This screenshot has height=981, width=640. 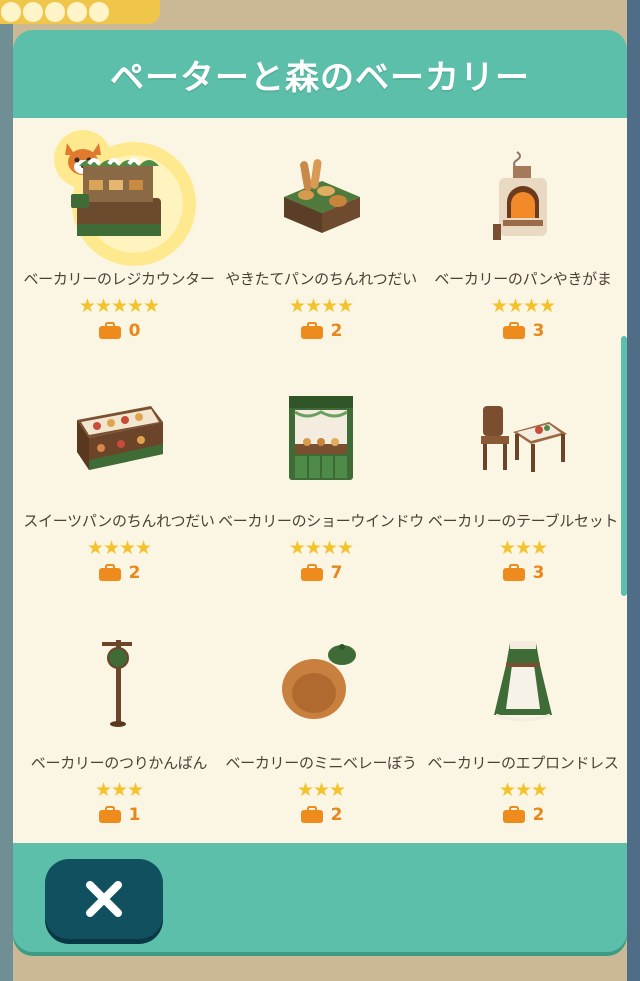 I want to click on item-name: ベーカリーのつりかんばん, so click(x=119, y=763).